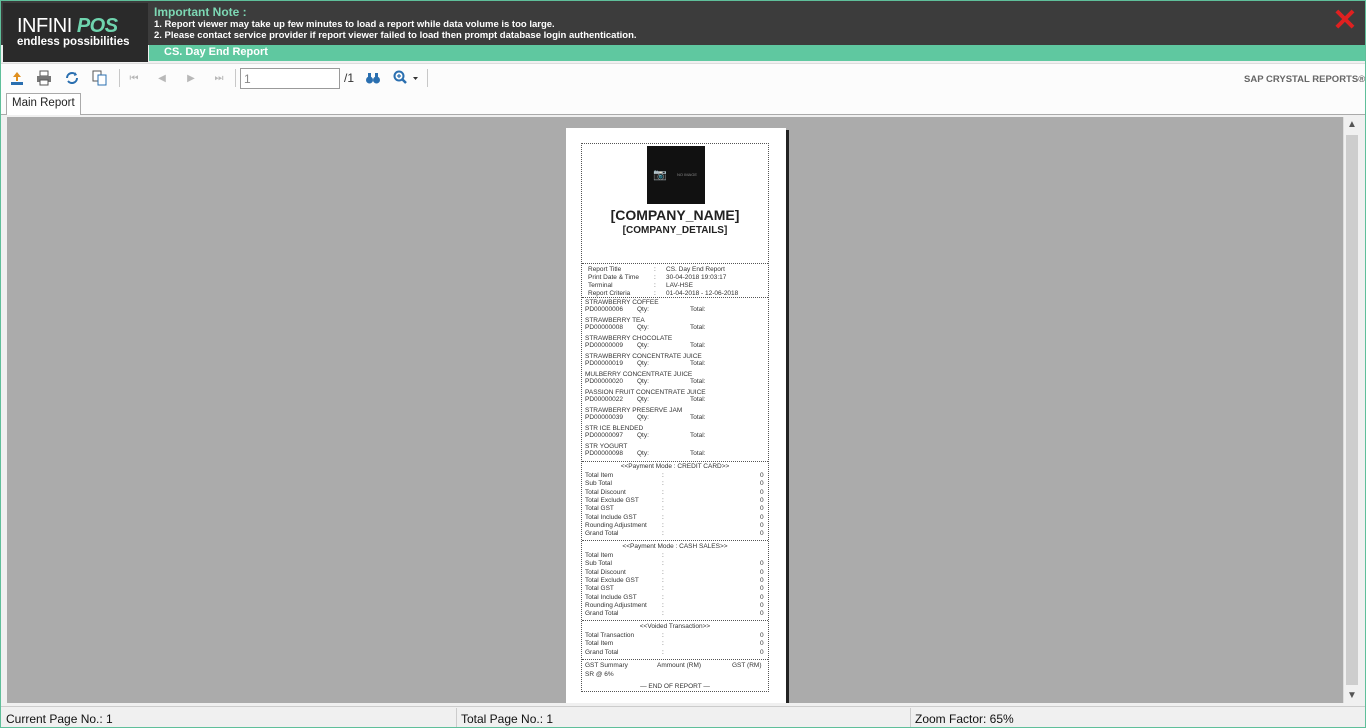 The width and height of the screenshot is (1366, 728). Describe the element at coordinates (604, 381) in the screenshot. I see `item-code: PD00000020` at that location.